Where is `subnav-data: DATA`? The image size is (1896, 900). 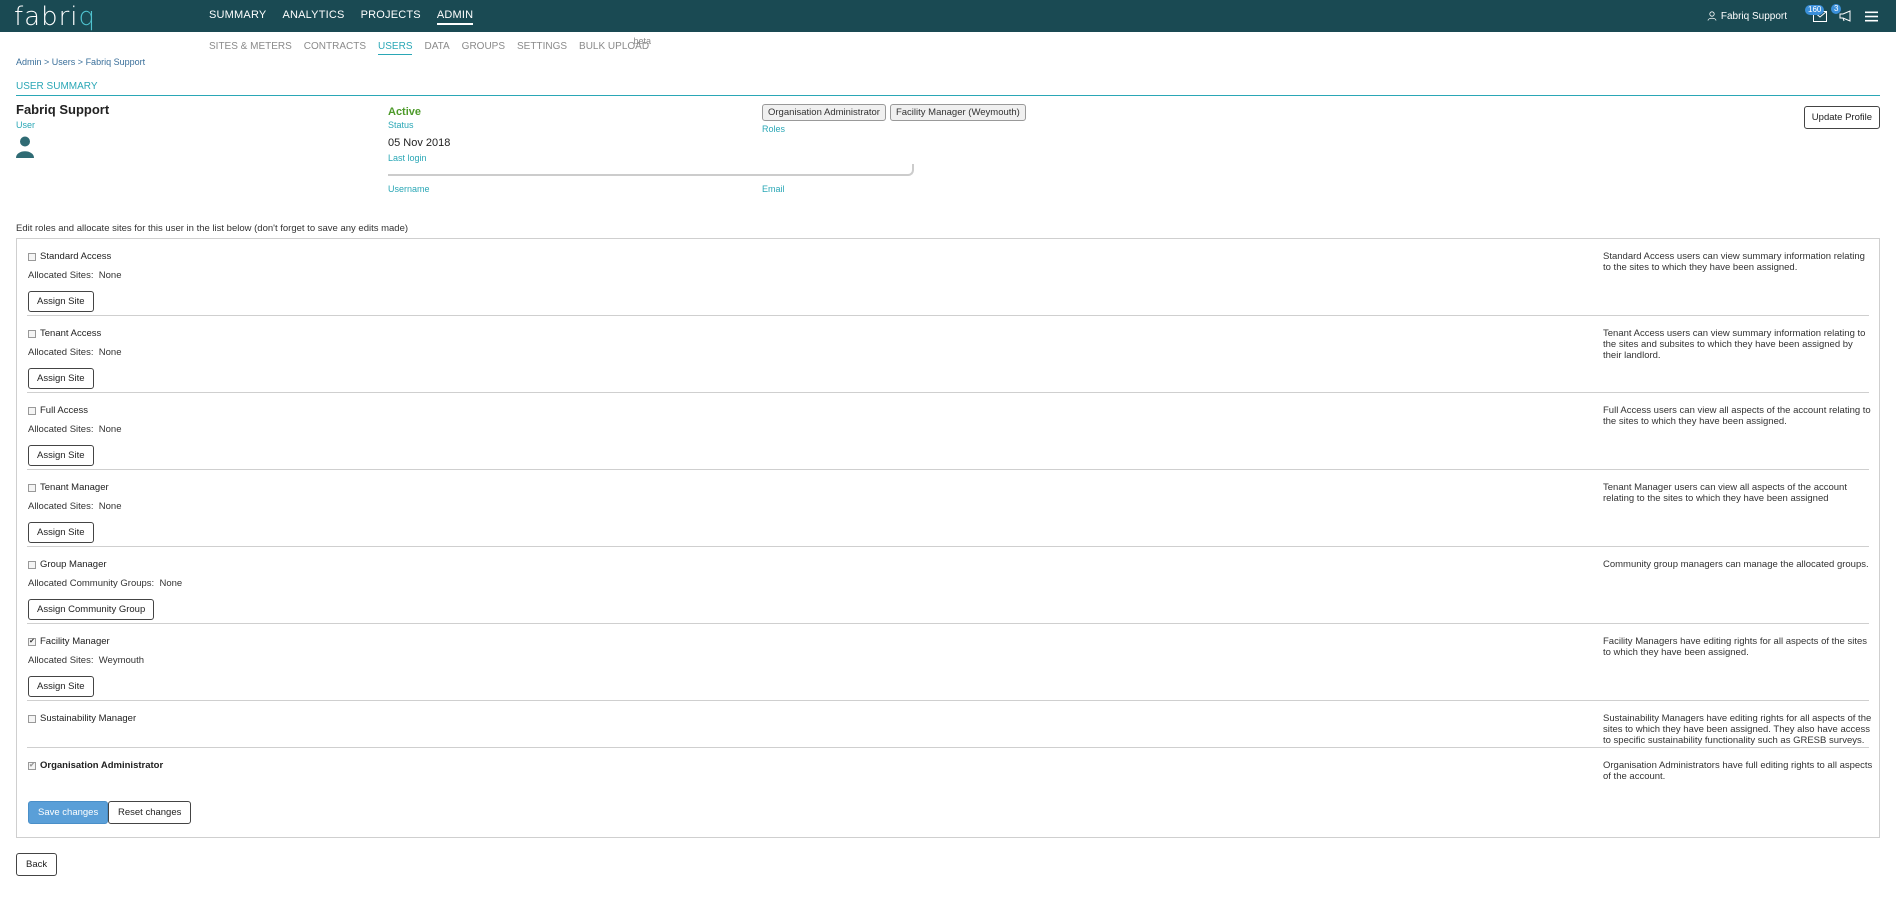
subnav-data: DATA is located at coordinates (436, 48).